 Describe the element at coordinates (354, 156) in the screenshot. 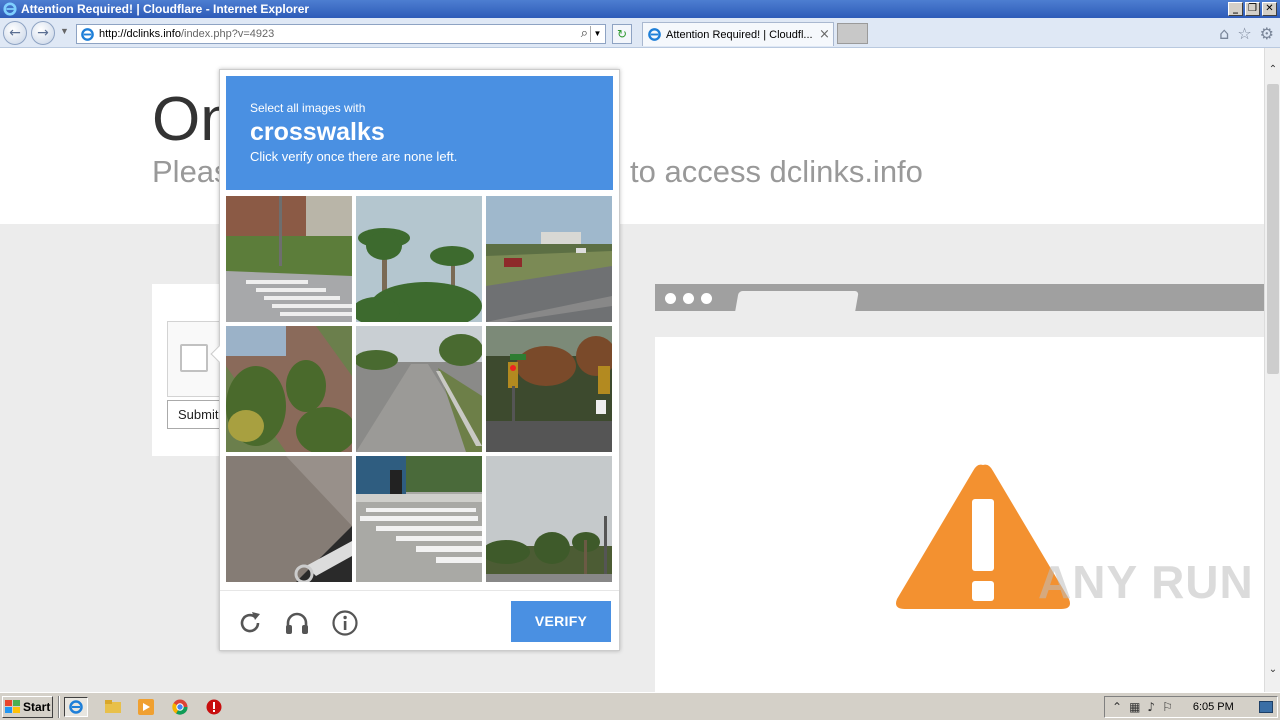

I see `challenge-subtext: Click verify once there are none left.` at that location.